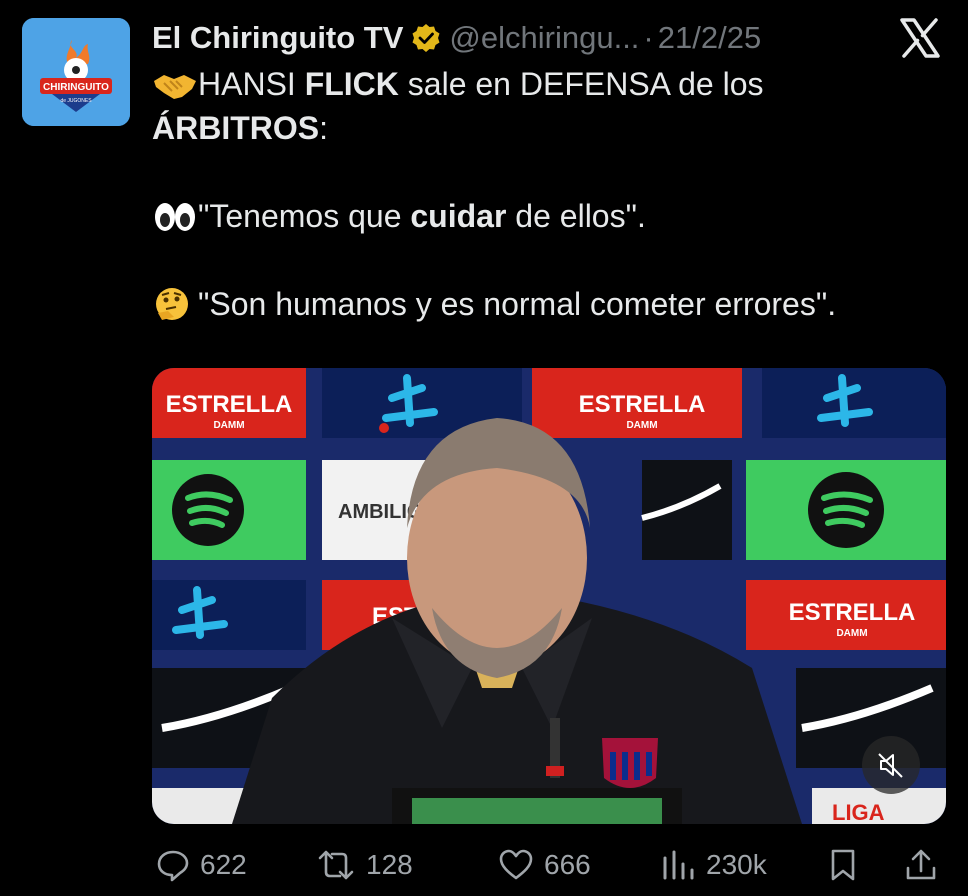 This screenshot has height=896, width=968. Describe the element at coordinates (175, 303) in the screenshot. I see `thinking-emoji-icon` at that location.